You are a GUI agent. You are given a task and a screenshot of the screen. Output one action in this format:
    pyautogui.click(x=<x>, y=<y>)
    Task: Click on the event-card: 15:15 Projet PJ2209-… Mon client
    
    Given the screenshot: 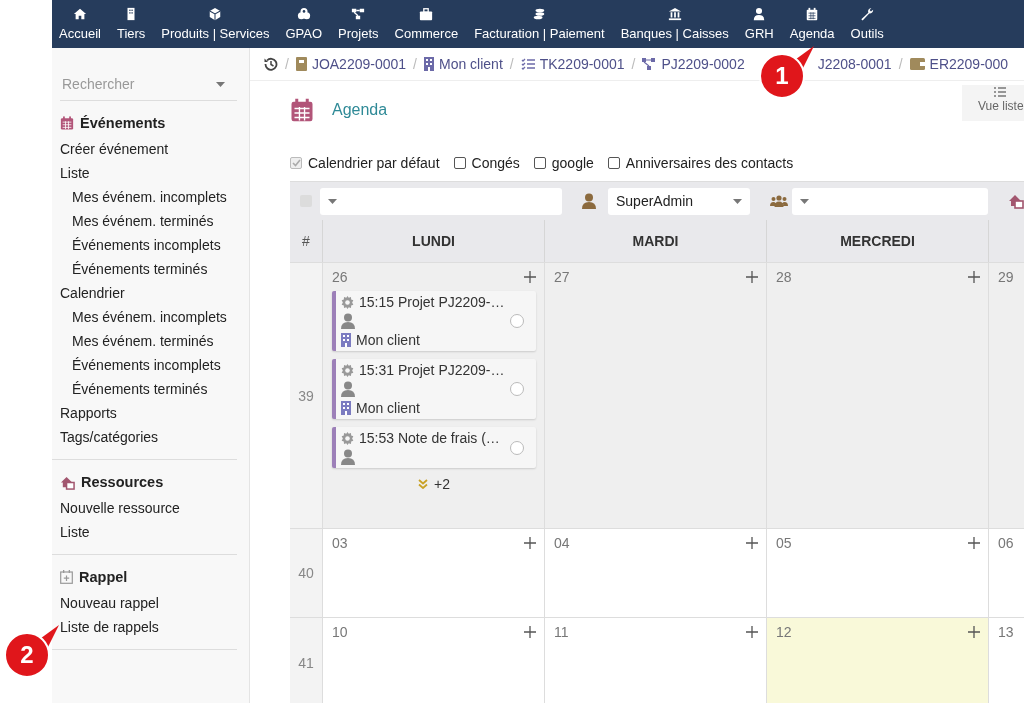 What is the action you would take?
    pyautogui.click(x=434, y=321)
    